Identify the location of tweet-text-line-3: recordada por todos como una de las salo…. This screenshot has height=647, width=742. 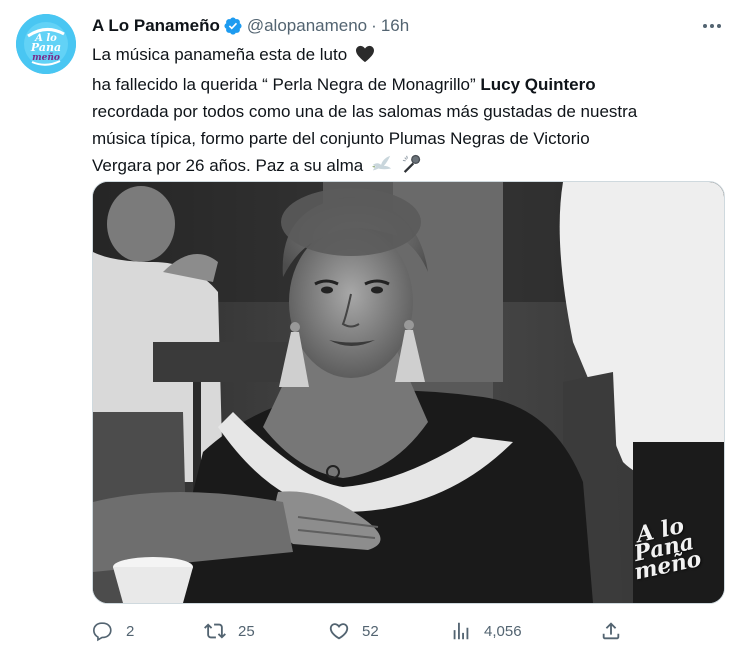
(365, 111).